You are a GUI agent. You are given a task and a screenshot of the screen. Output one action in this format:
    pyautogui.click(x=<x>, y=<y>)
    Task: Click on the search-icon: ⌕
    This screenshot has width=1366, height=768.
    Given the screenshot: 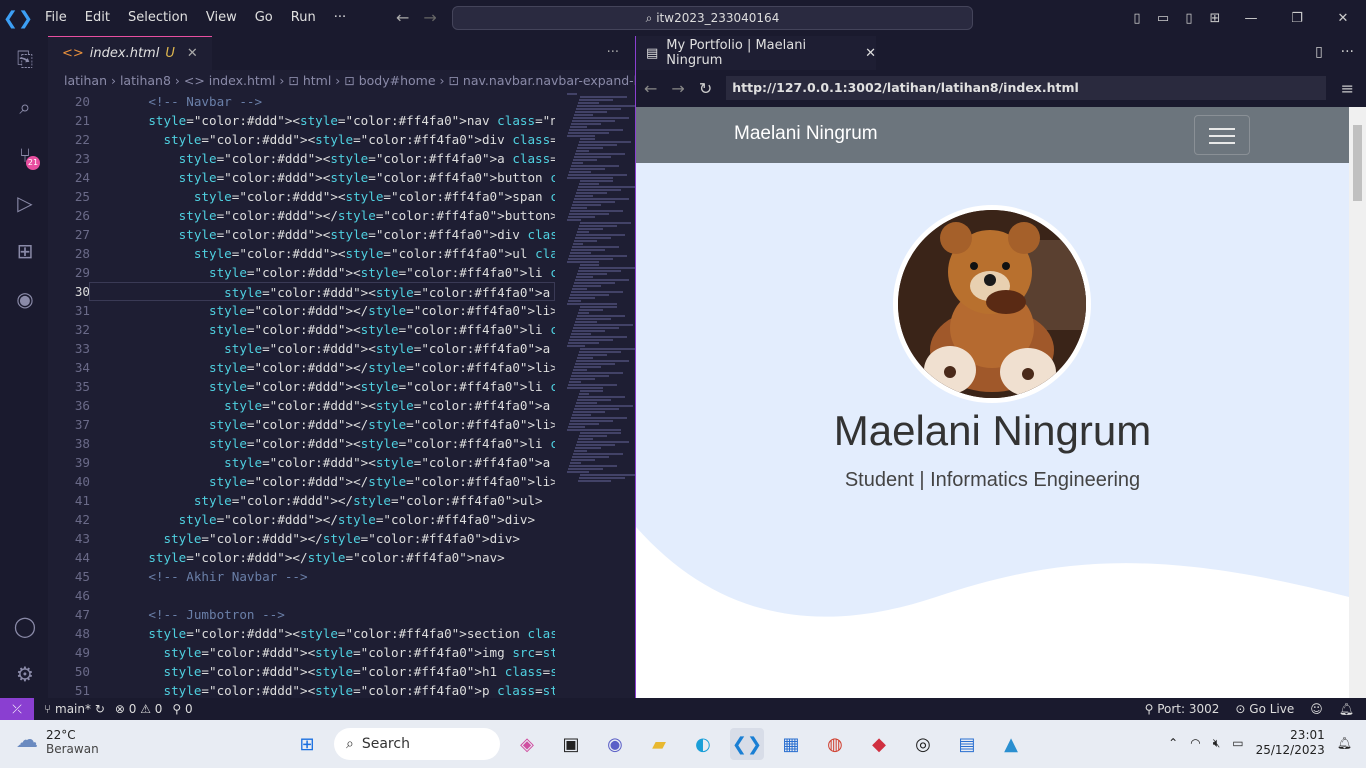 What is the action you would take?
    pyautogui.click(x=25, y=107)
    